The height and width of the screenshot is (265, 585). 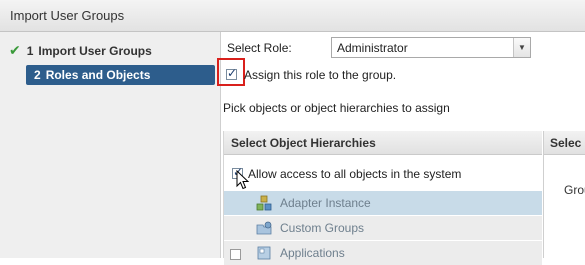 What do you see at coordinates (521, 47) in the screenshot?
I see `chevron-down-icon: ▼` at bounding box center [521, 47].